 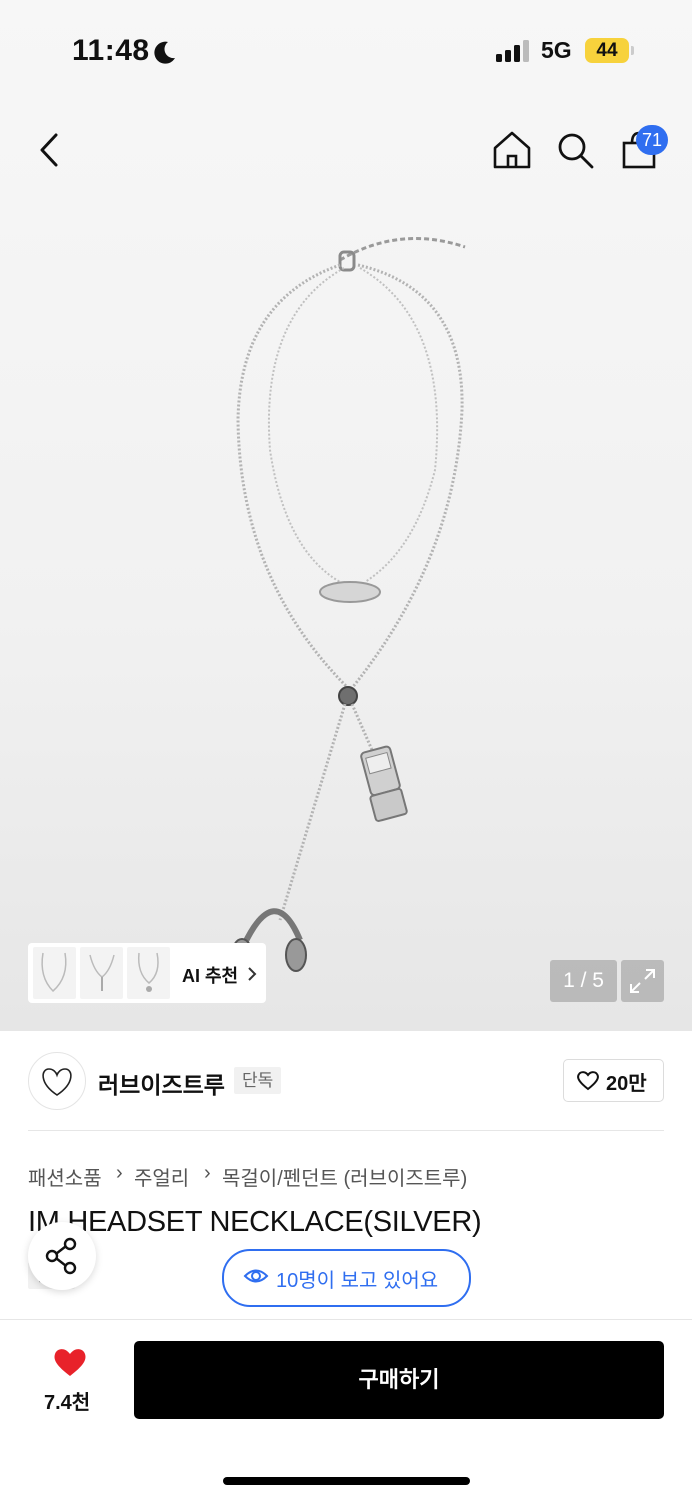 What do you see at coordinates (258, 1080) in the screenshot?
I see `exclusive-badge: 단독` at bounding box center [258, 1080].